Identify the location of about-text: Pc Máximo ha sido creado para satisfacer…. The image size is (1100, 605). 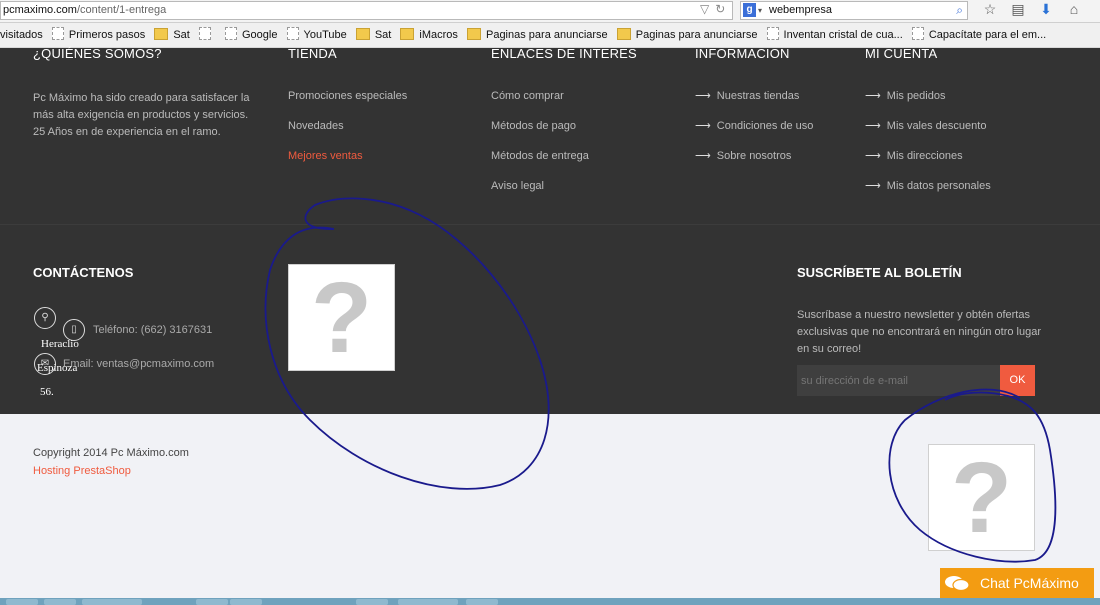
(141, 115).